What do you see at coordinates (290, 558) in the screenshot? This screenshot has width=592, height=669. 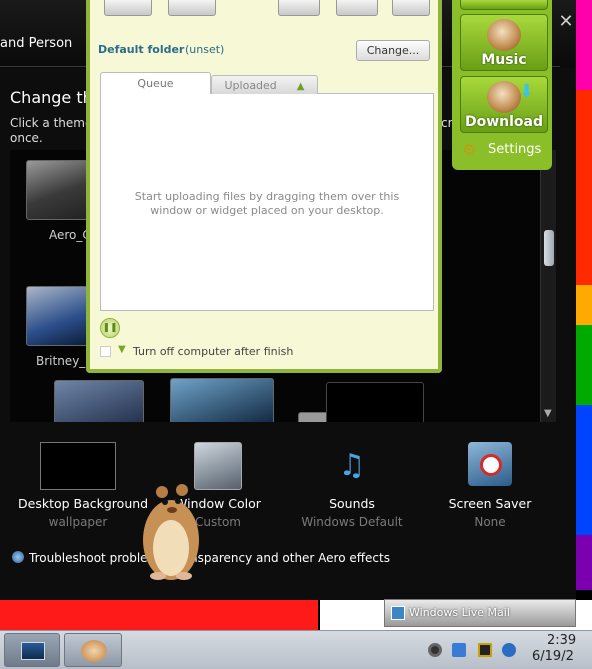 I see `troubleshoot-label-rest: nsparency and other Aero effects` at bounding box center [290, 558].